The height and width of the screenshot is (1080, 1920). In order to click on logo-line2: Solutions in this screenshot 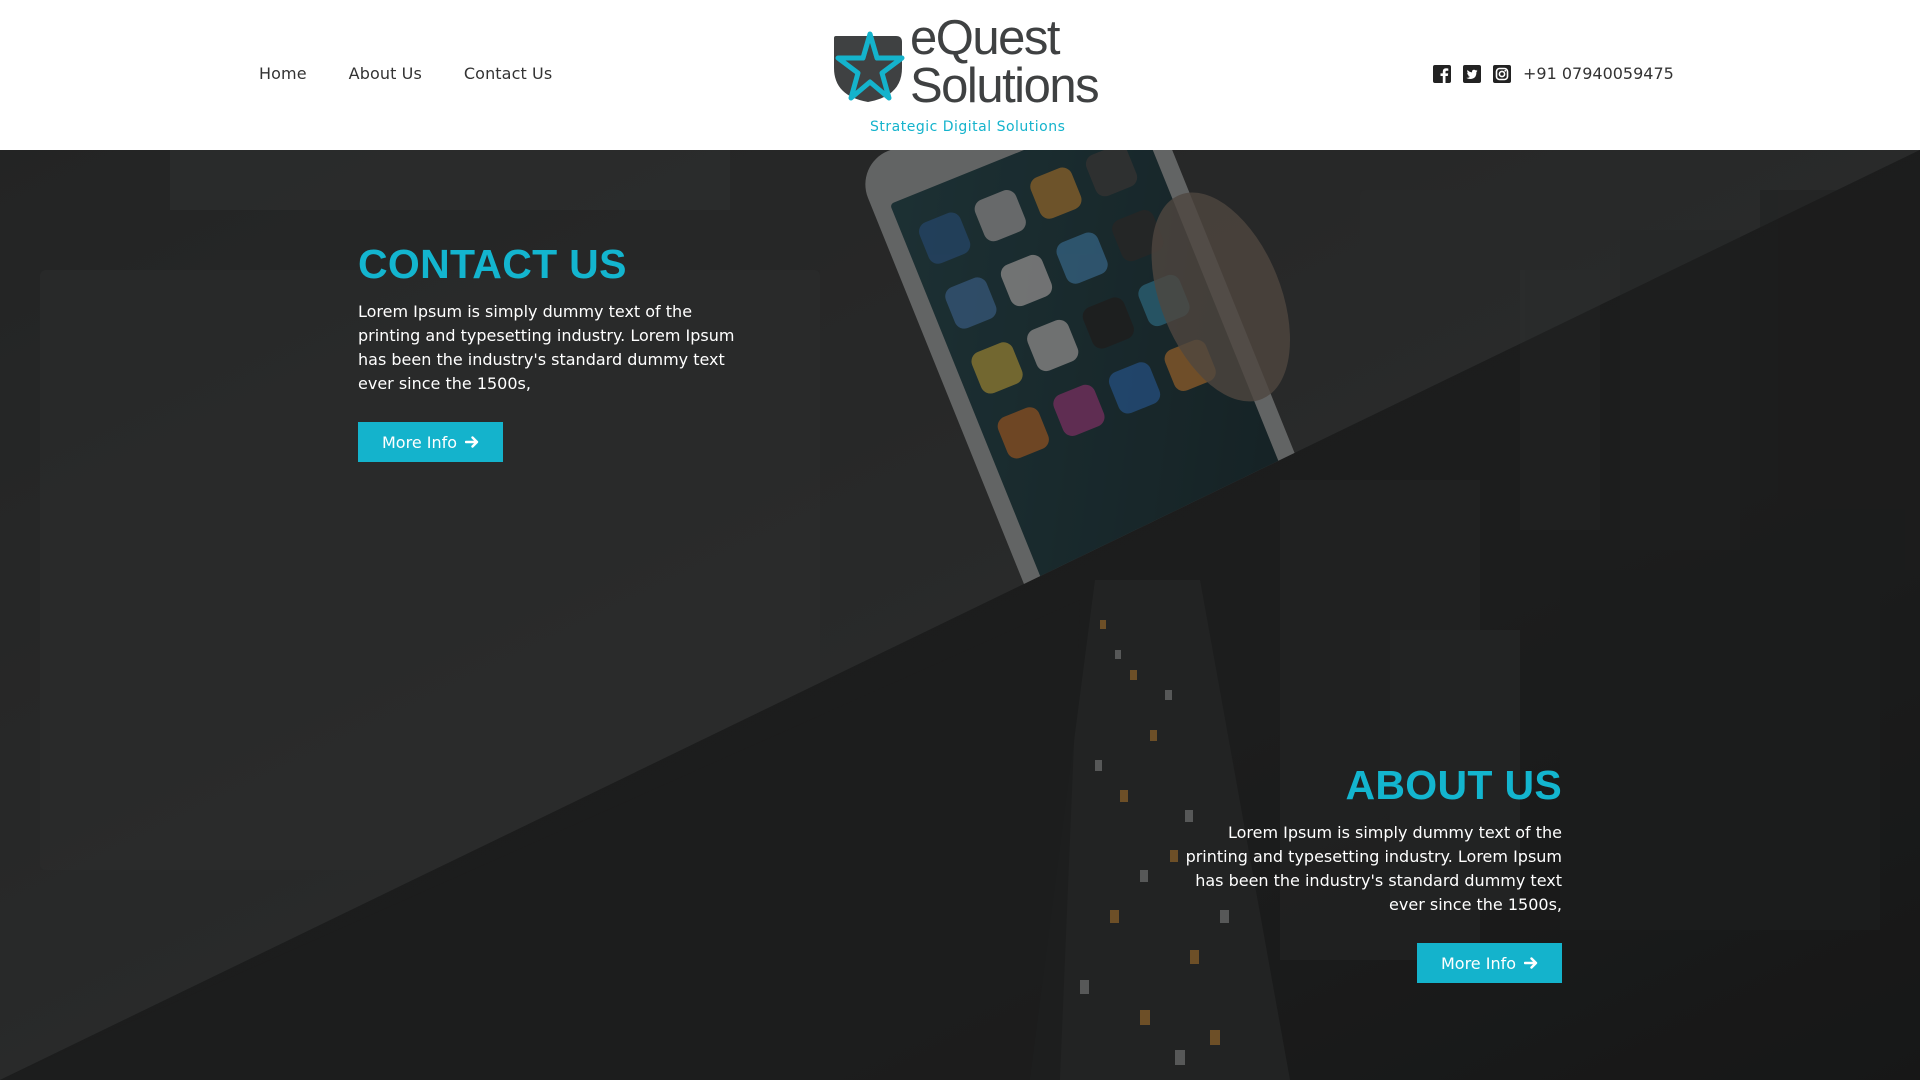, I will do `click(1005, 86)`.